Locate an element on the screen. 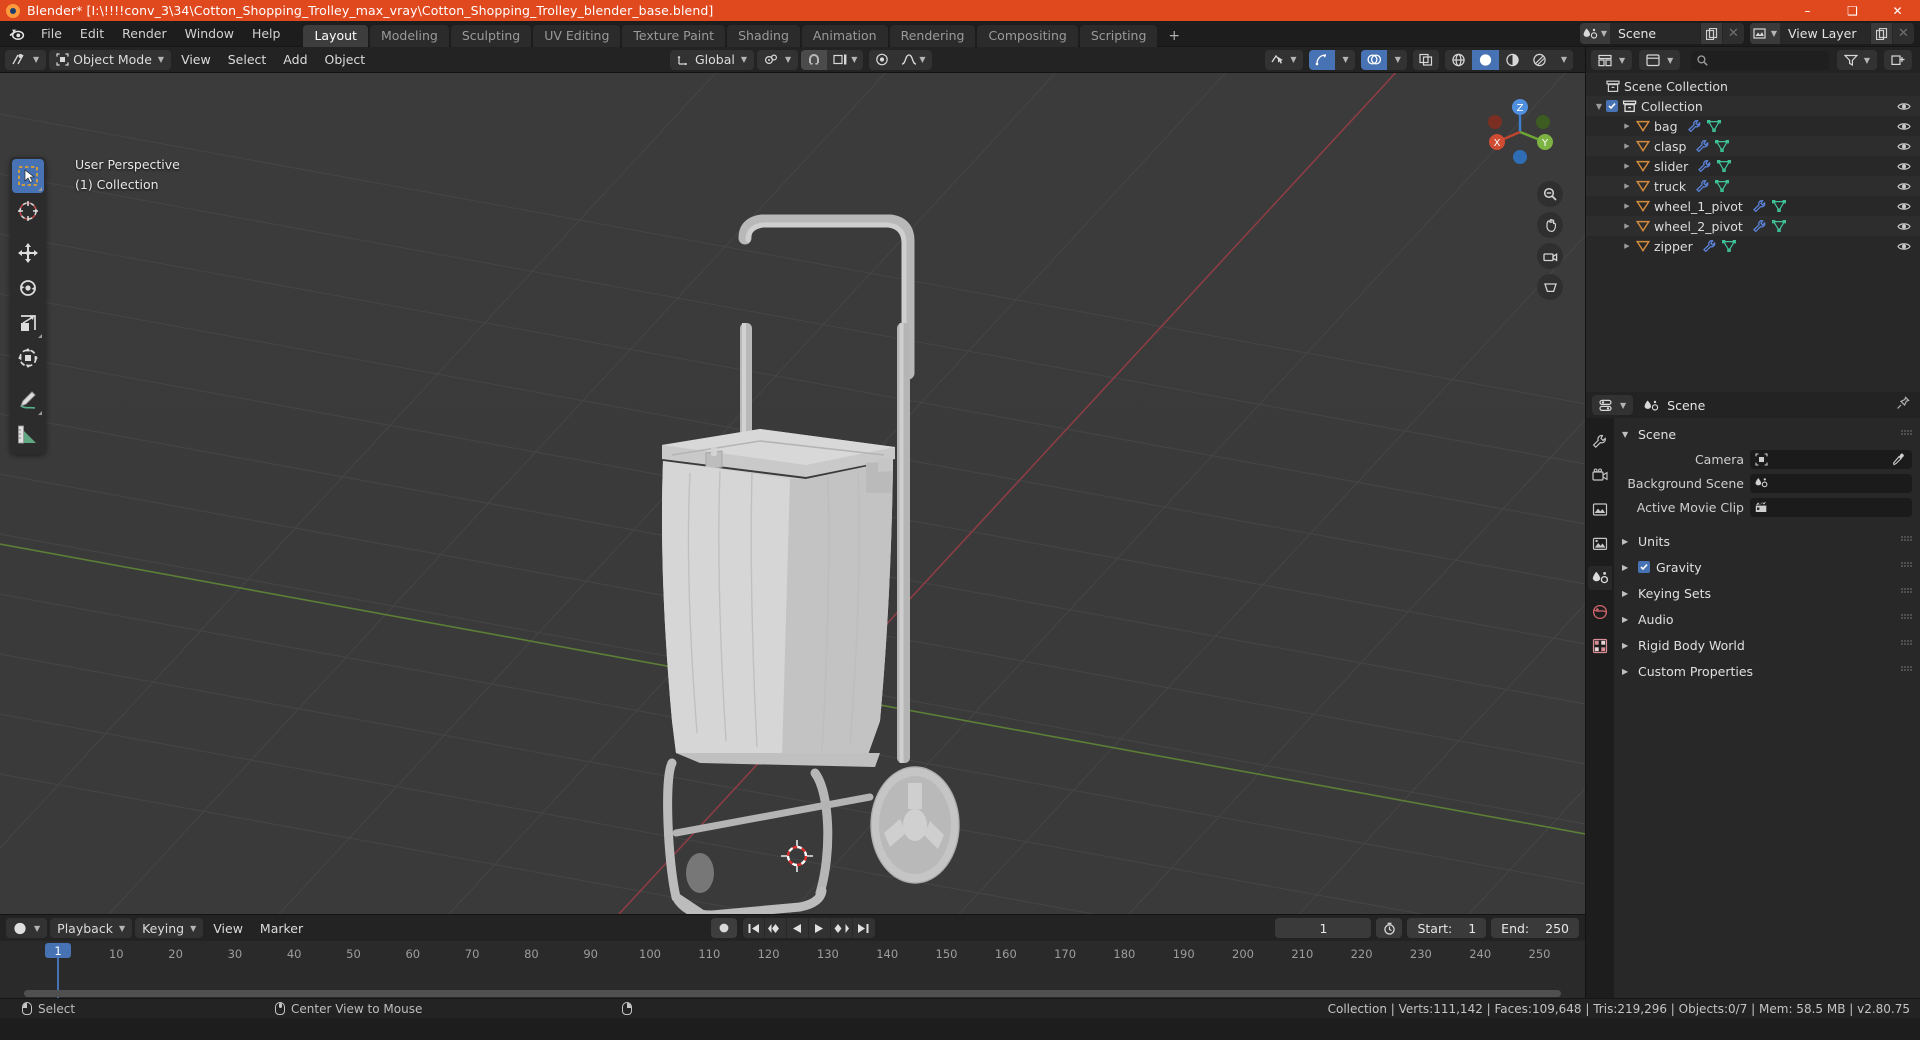 The height and width of the screenshot is (1040, 1920). play-reverse-button is located at coordinates (798, 928).